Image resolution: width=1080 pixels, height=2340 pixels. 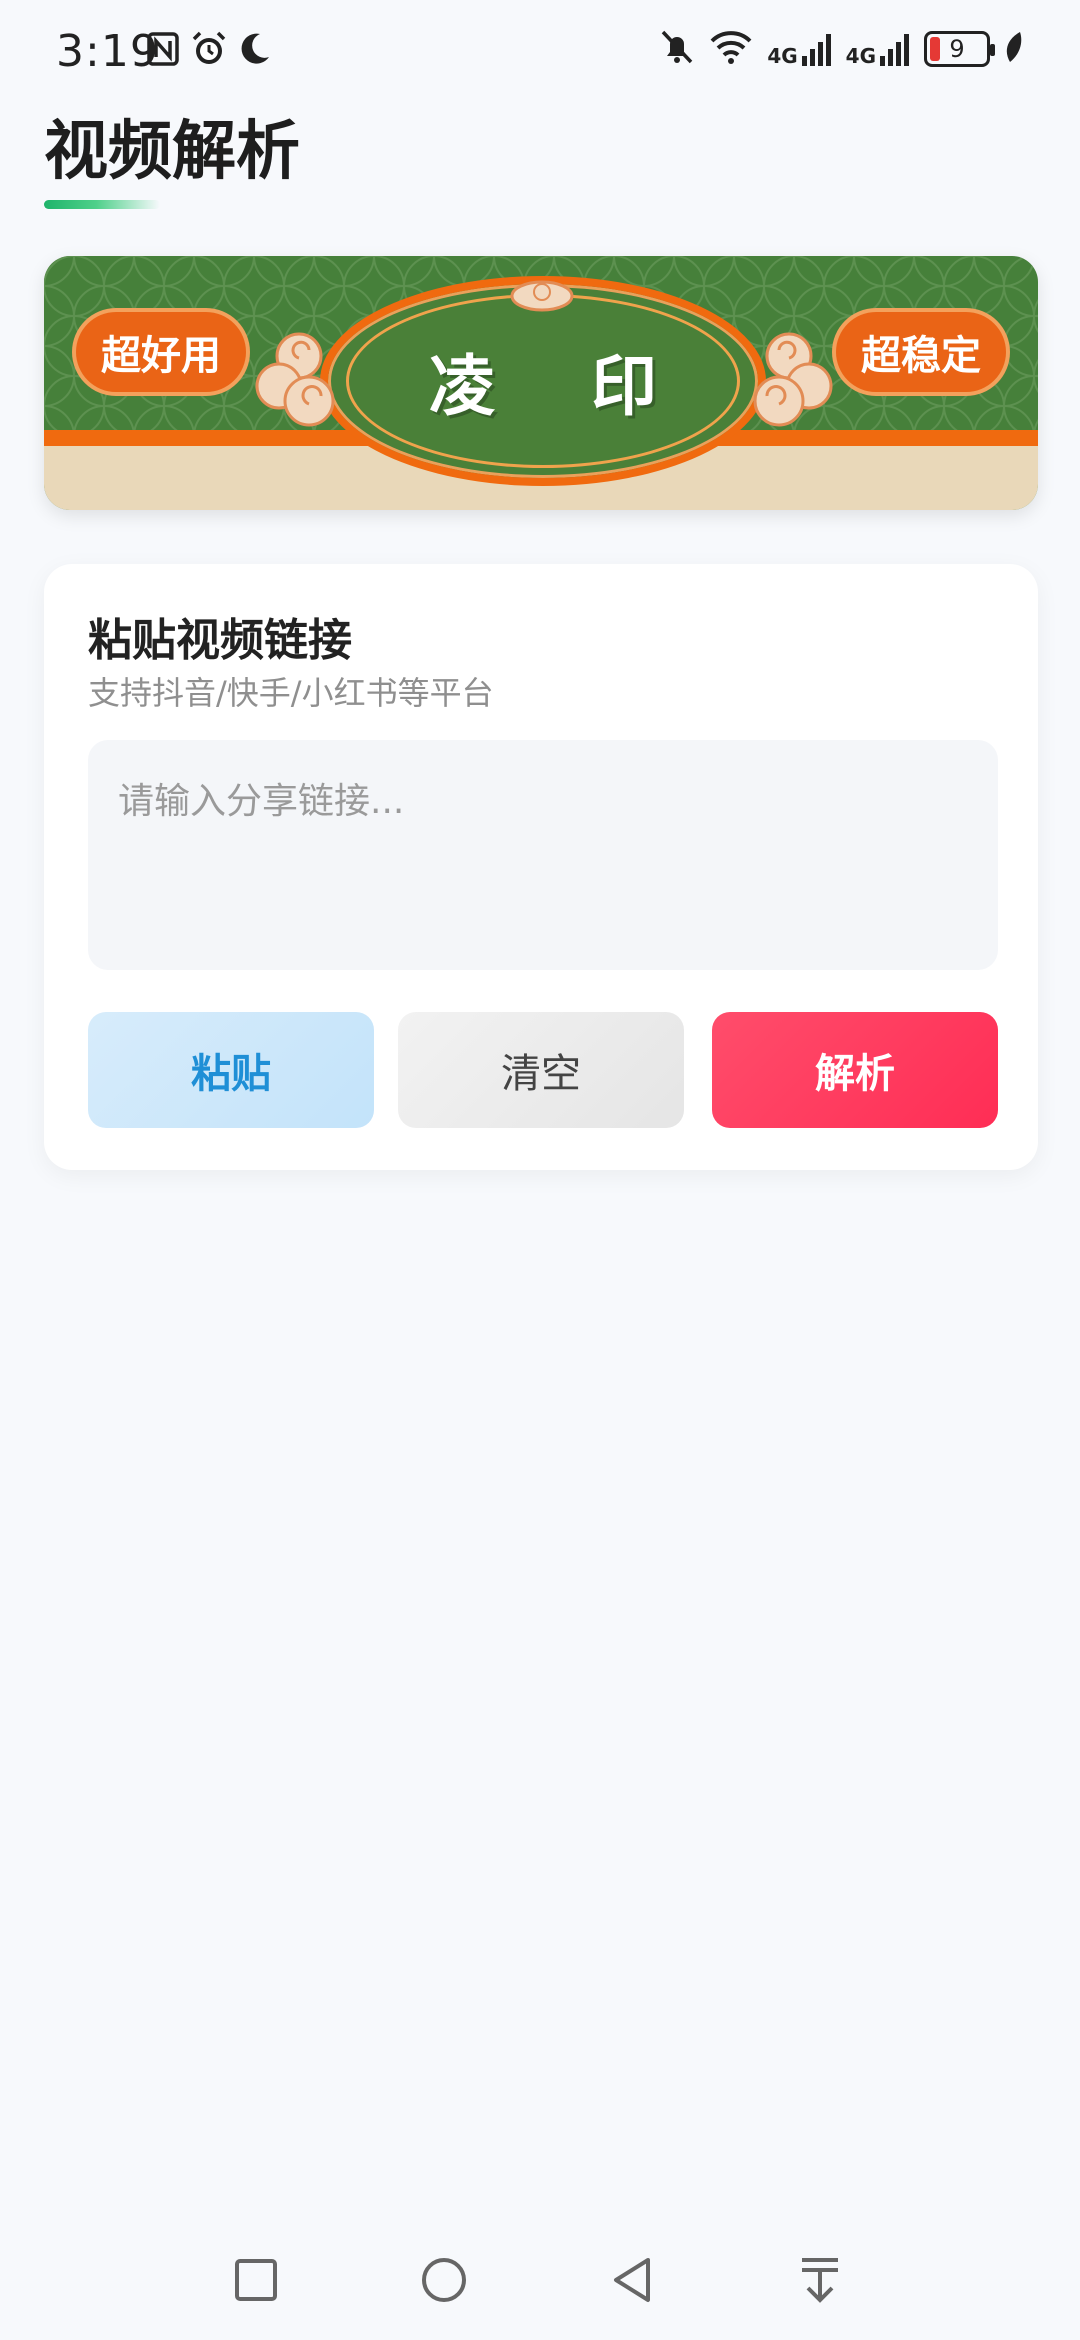 What do you see at coordinates (255, 51) in the screenshot?
I see `moon-icon` at bounding box center [255, 51].